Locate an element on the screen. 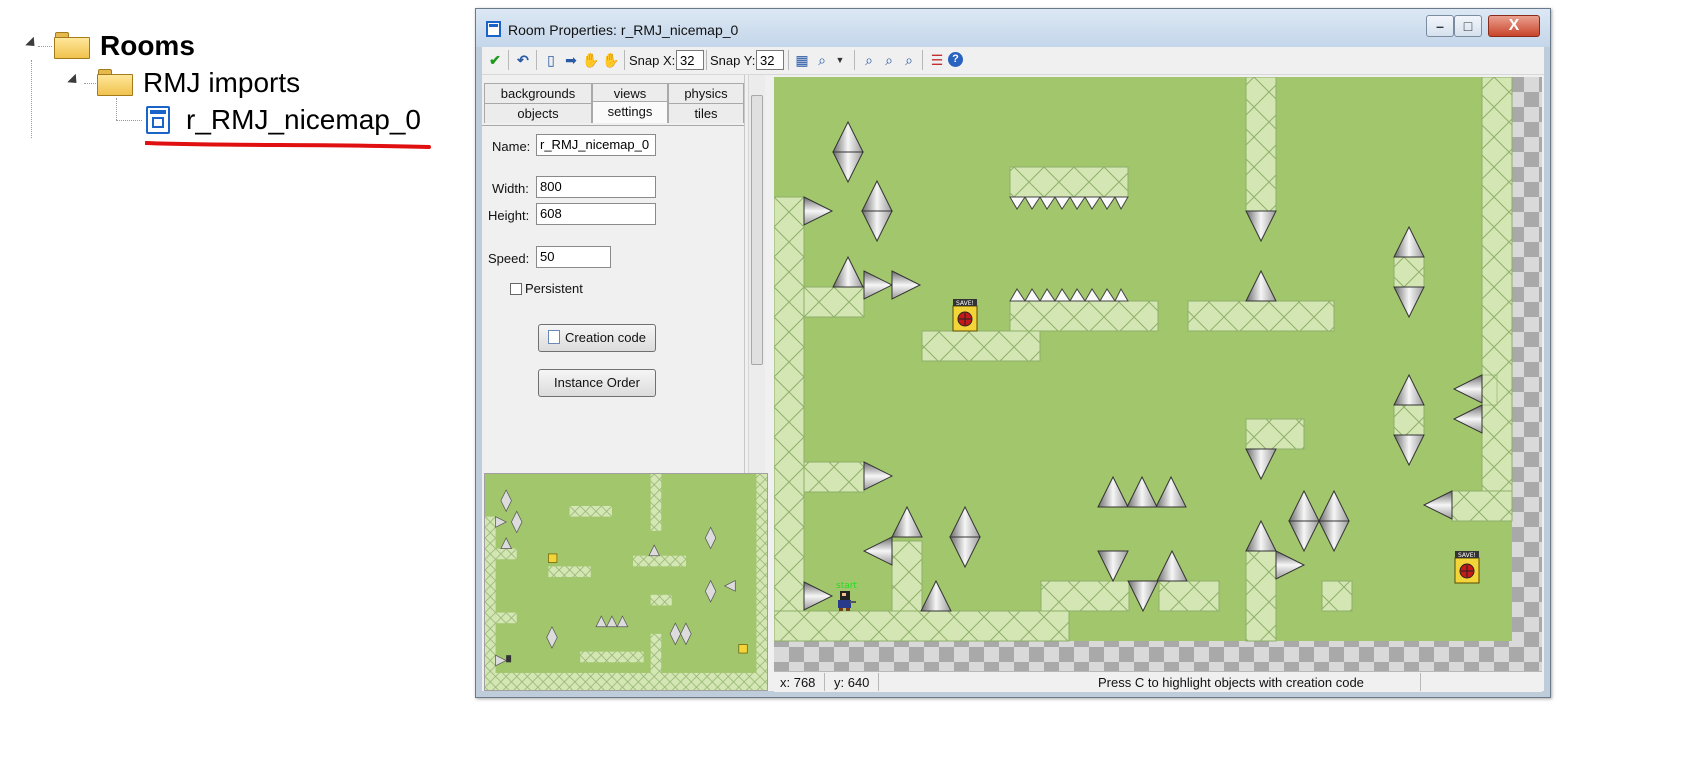 This screenshot has width=1700, height=774. snap-y-label: Snap Y: is located at coordinates (733, 60).